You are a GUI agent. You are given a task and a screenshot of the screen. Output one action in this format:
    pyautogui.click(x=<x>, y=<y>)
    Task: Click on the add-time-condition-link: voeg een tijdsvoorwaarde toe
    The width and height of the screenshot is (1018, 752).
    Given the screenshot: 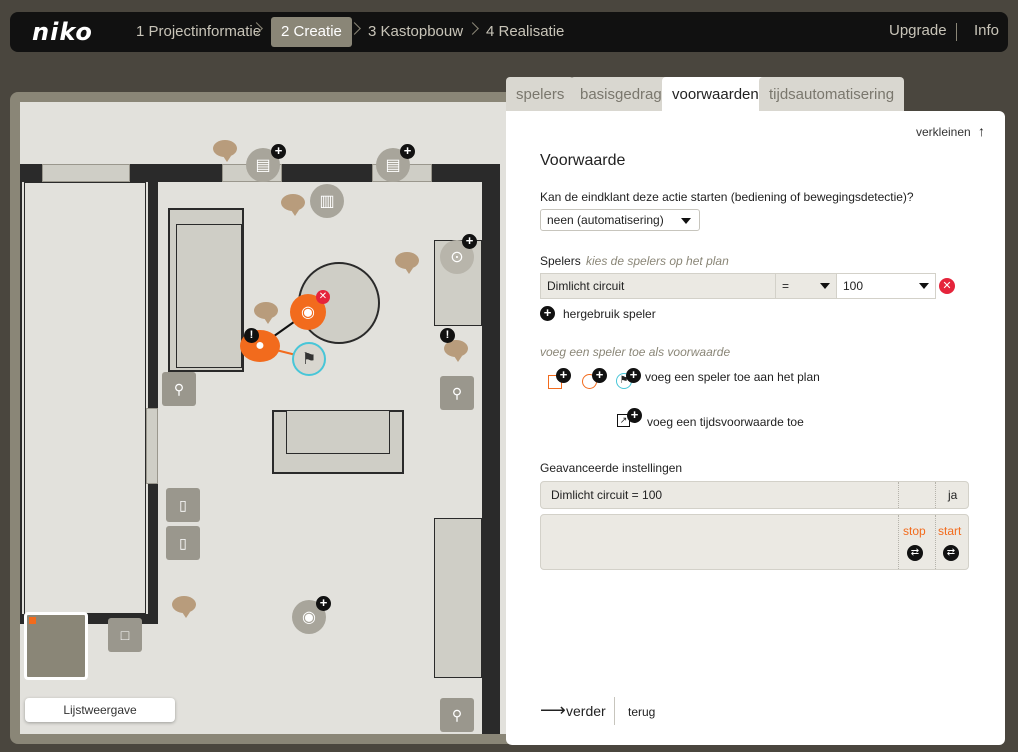 What is the action you would take?
    pyautogui.click(x=725, y=422)
    